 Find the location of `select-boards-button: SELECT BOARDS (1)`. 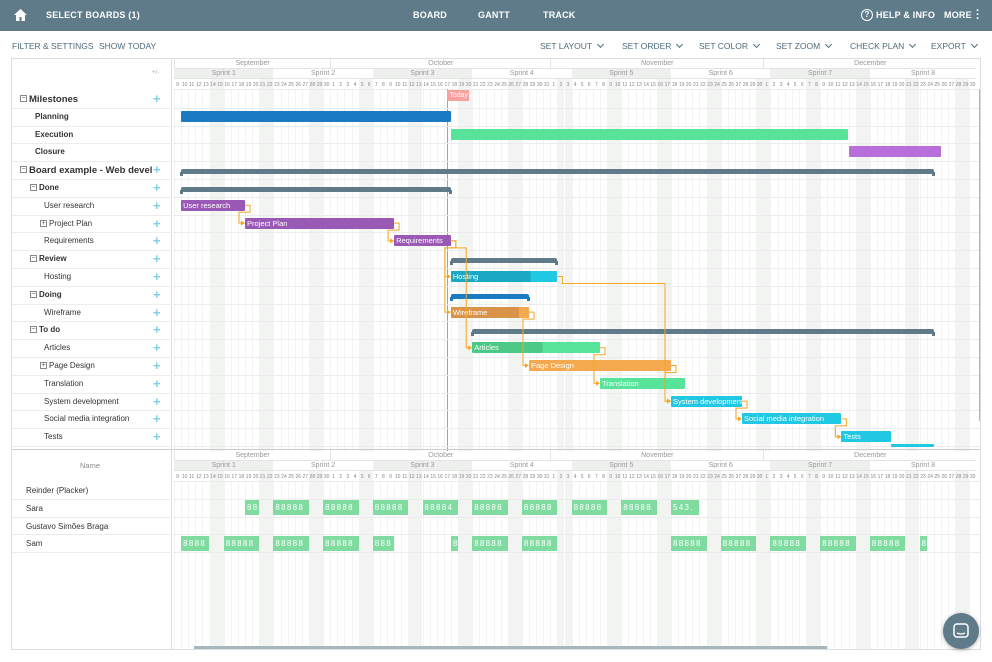

select-boards-button: SELECT BOARDS (1) is located at coordinates (93, 15).